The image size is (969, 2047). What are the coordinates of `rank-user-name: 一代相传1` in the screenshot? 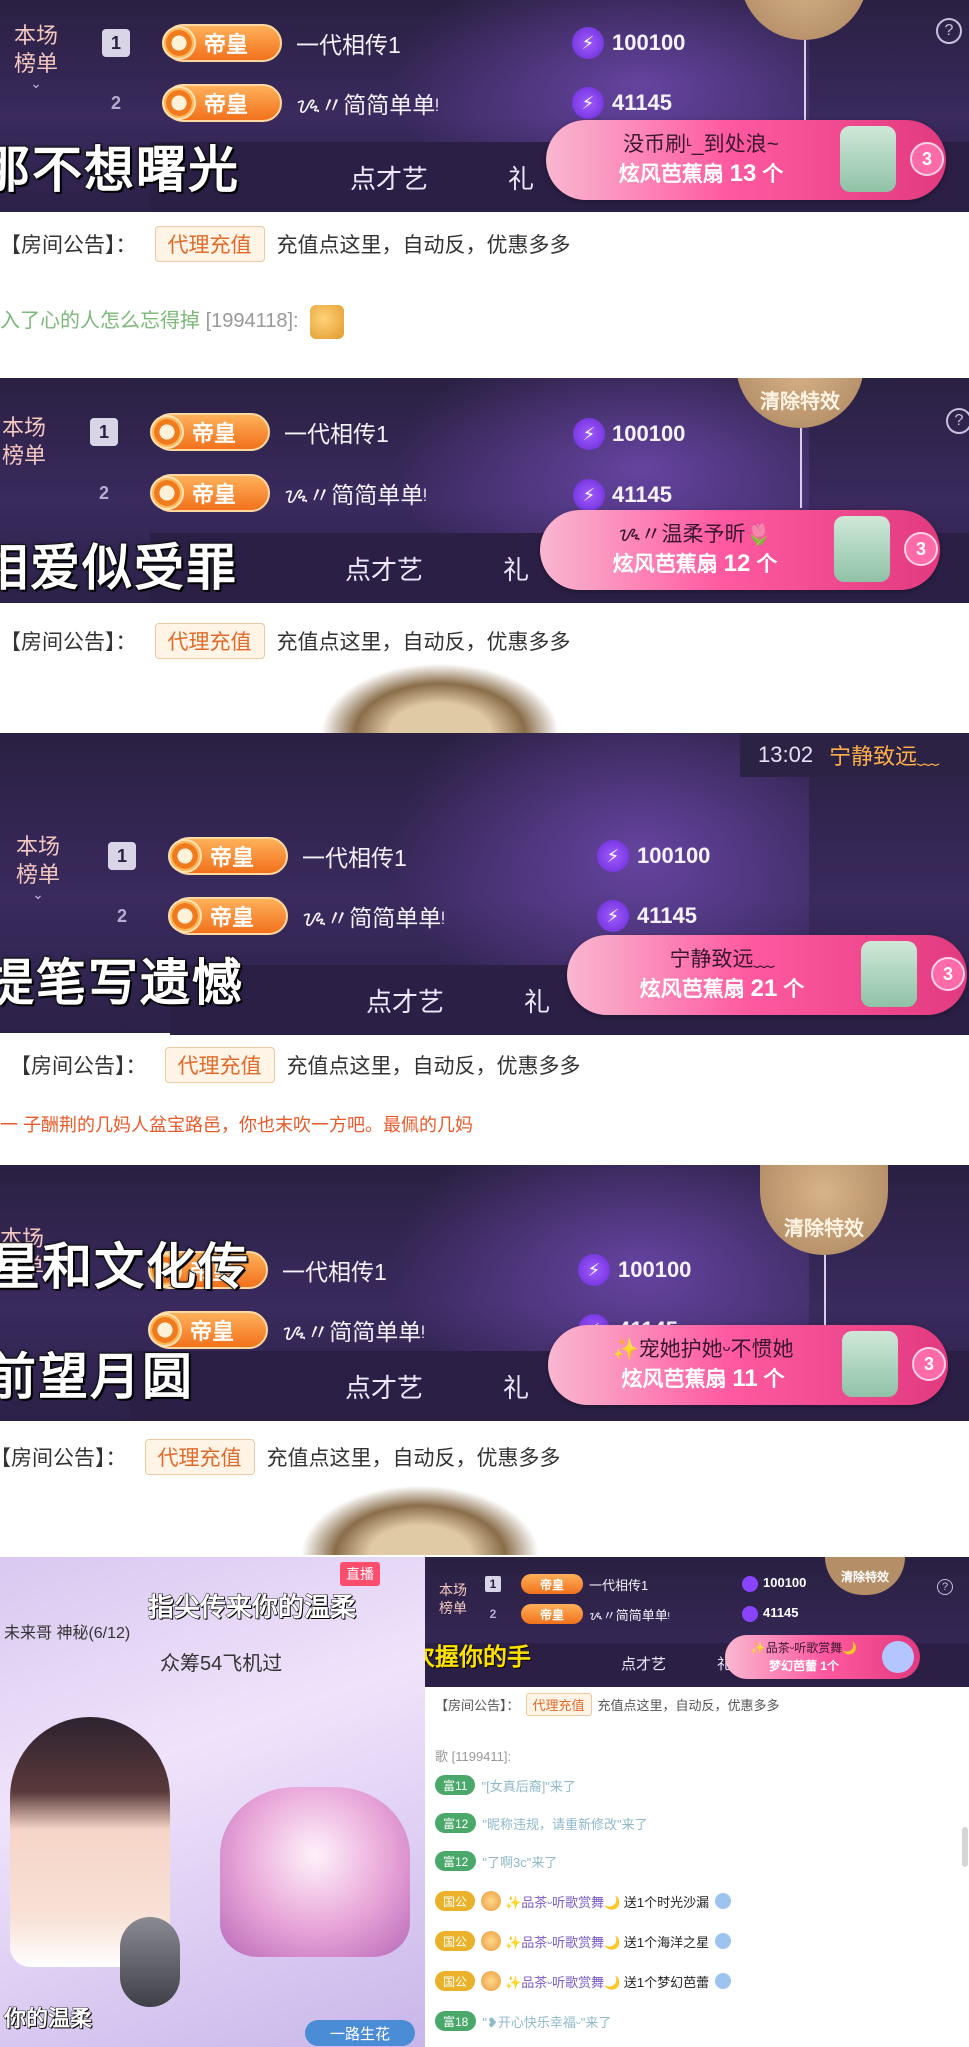 It's located at (354, 858).